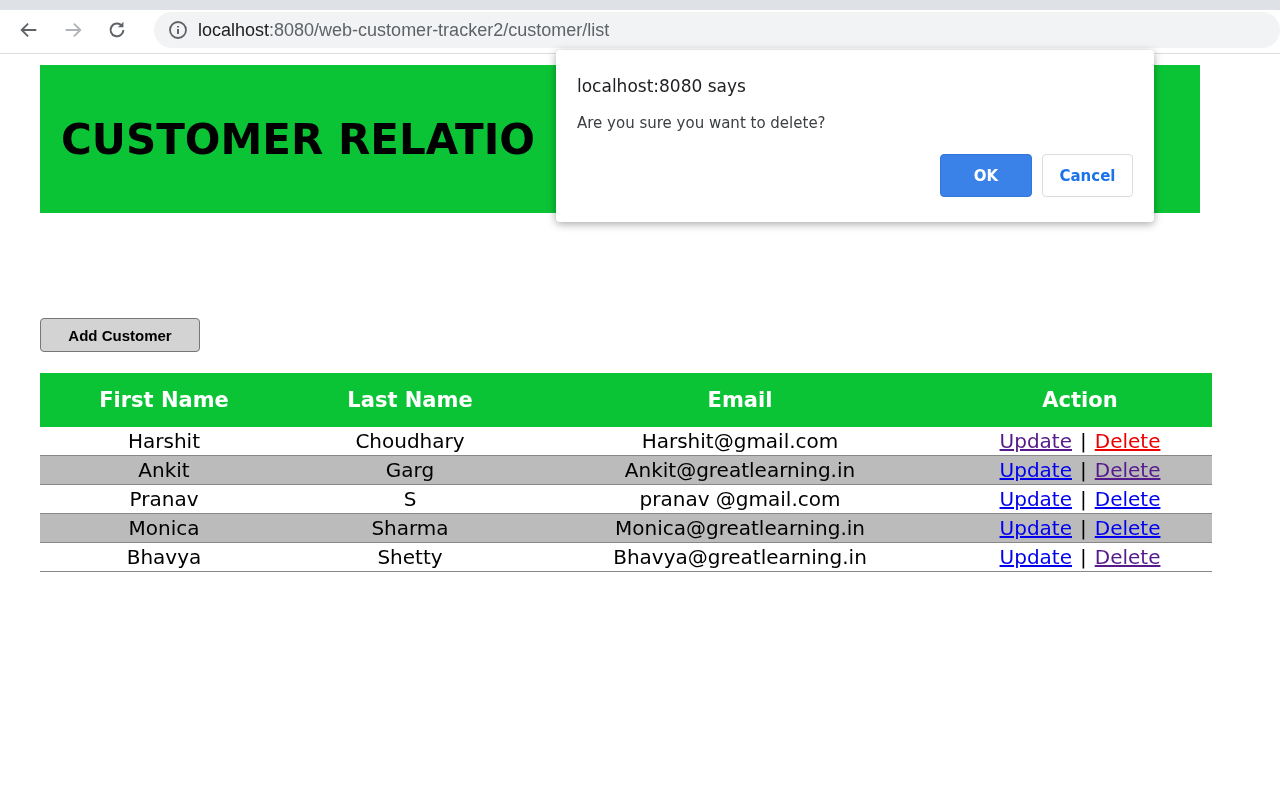  What do you see at coordinates (410, 556) in the screenshot?
I see `table-cell: Shetty` at bounding box center [410, 556].